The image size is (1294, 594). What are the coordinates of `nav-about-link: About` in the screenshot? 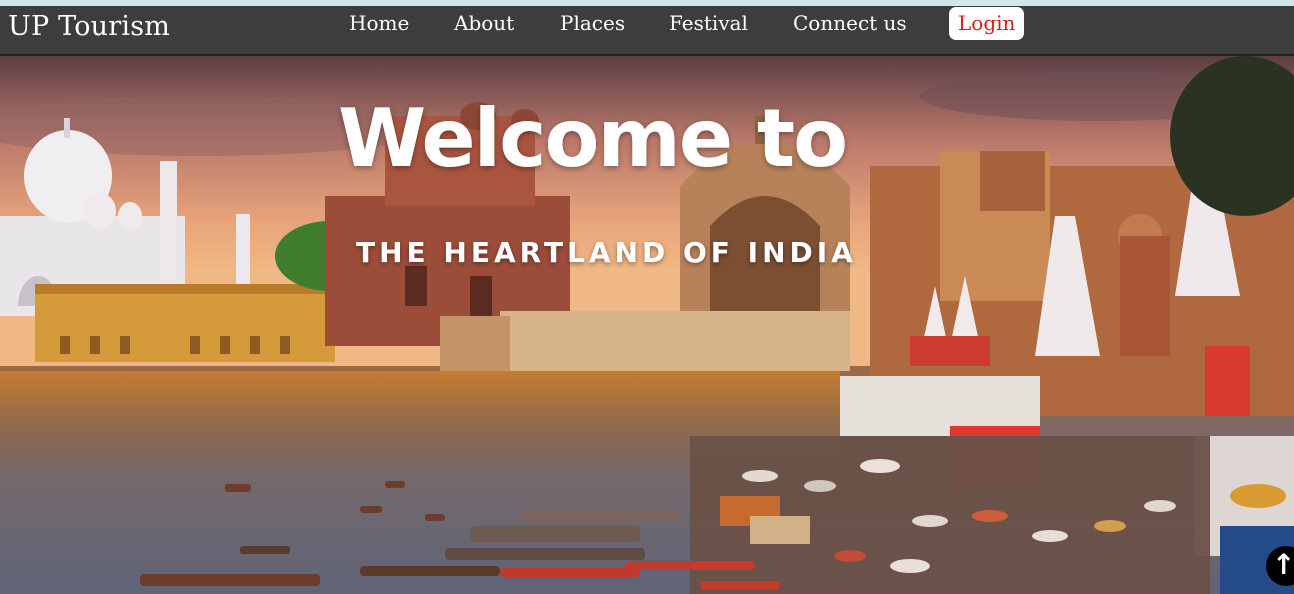 It's located at (484, 23).